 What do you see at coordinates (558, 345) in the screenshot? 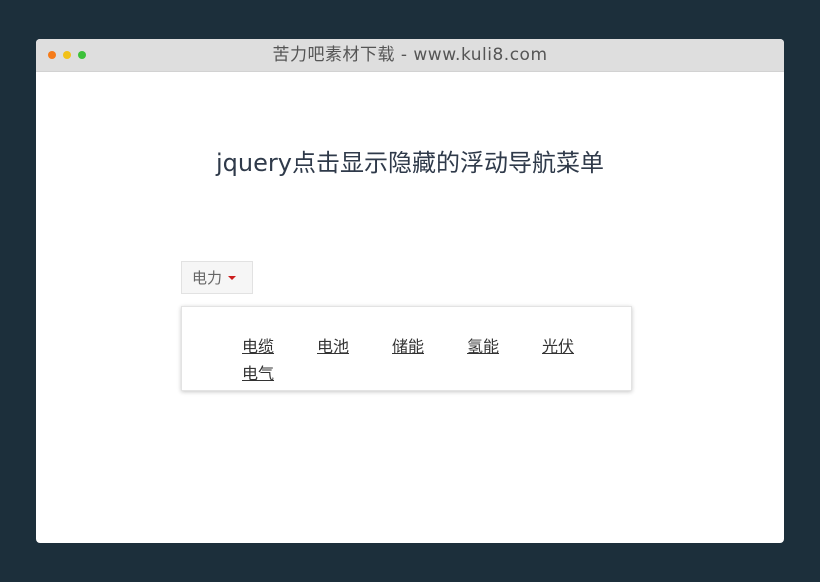
I see `menu-item-photovoltaic: 光伏` at bounding box center [558, 345].